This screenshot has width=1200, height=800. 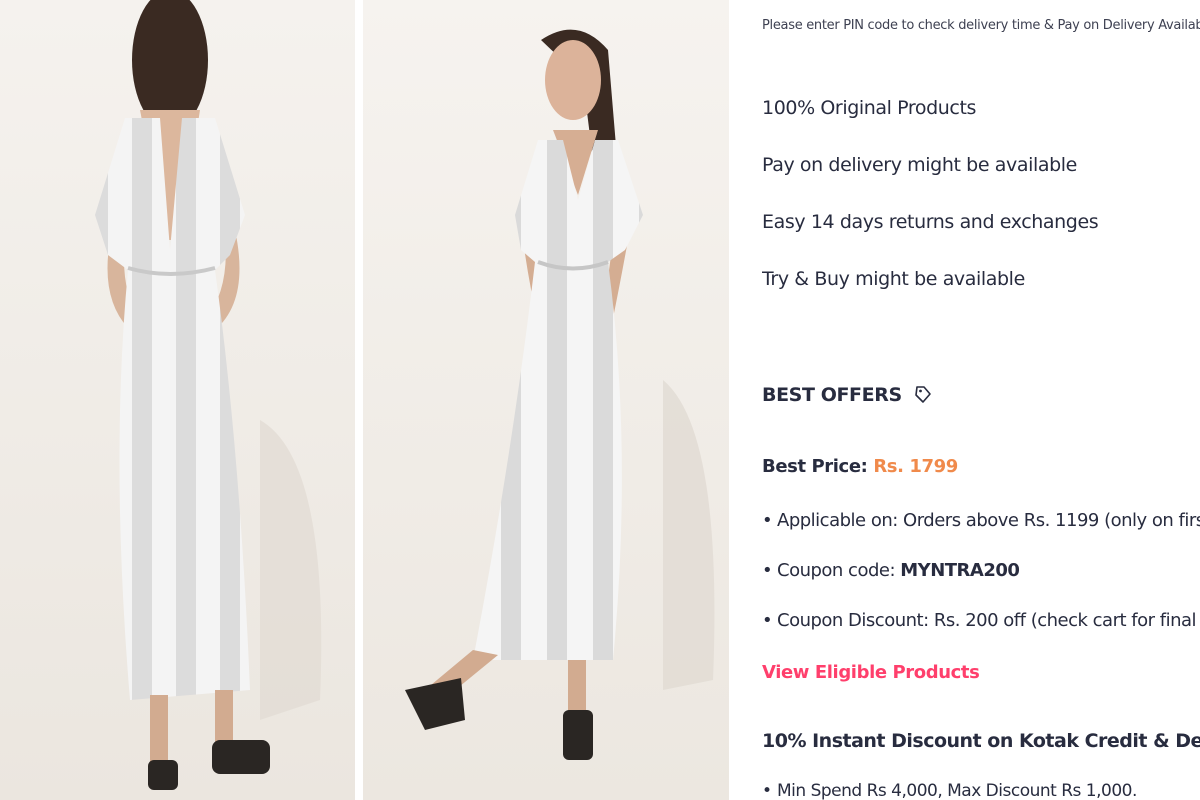 What do you see at coordinates (923, 395) in the screenshot?
I see `tag-icon` at bounding box center [923, 395].